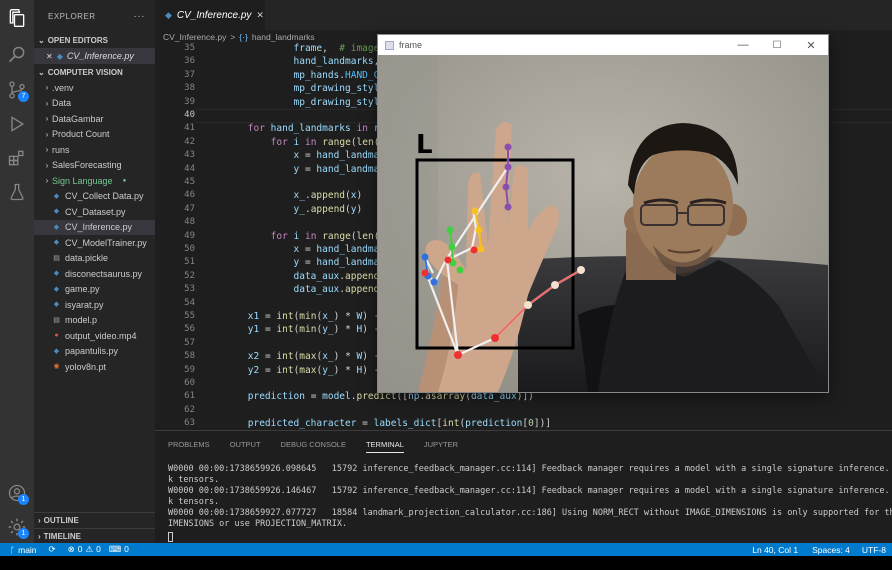 Image resolution: width=892 pixels, height=570 pixels. I want to click on tab-cv-inference: ◆ CV_Inference.py ✕, so click(210, 15).